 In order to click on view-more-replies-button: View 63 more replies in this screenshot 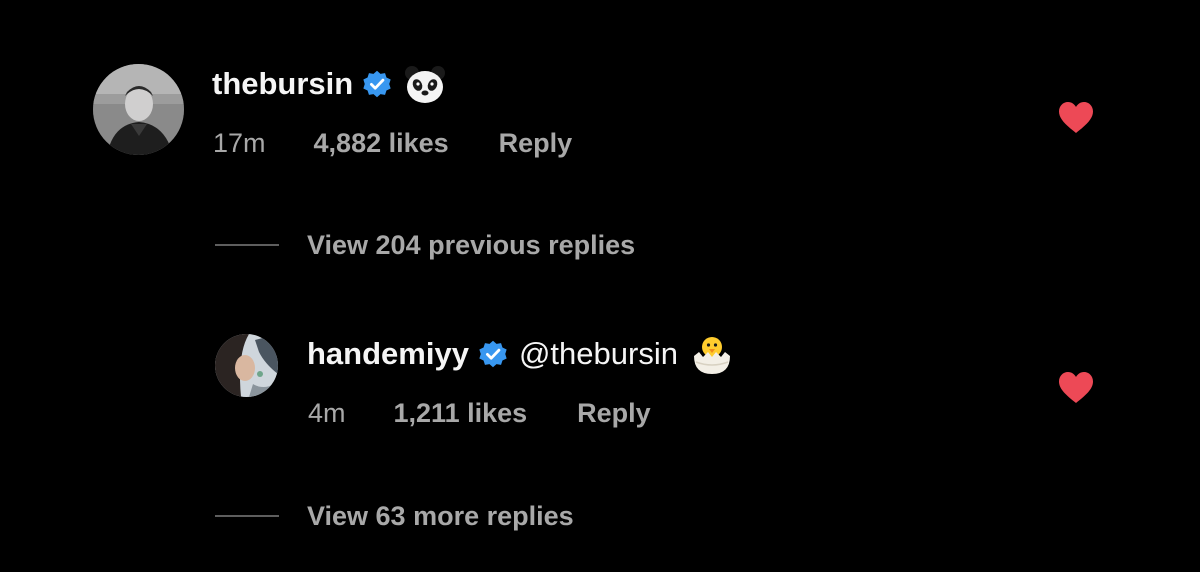, I will do `click(394, 516)`.